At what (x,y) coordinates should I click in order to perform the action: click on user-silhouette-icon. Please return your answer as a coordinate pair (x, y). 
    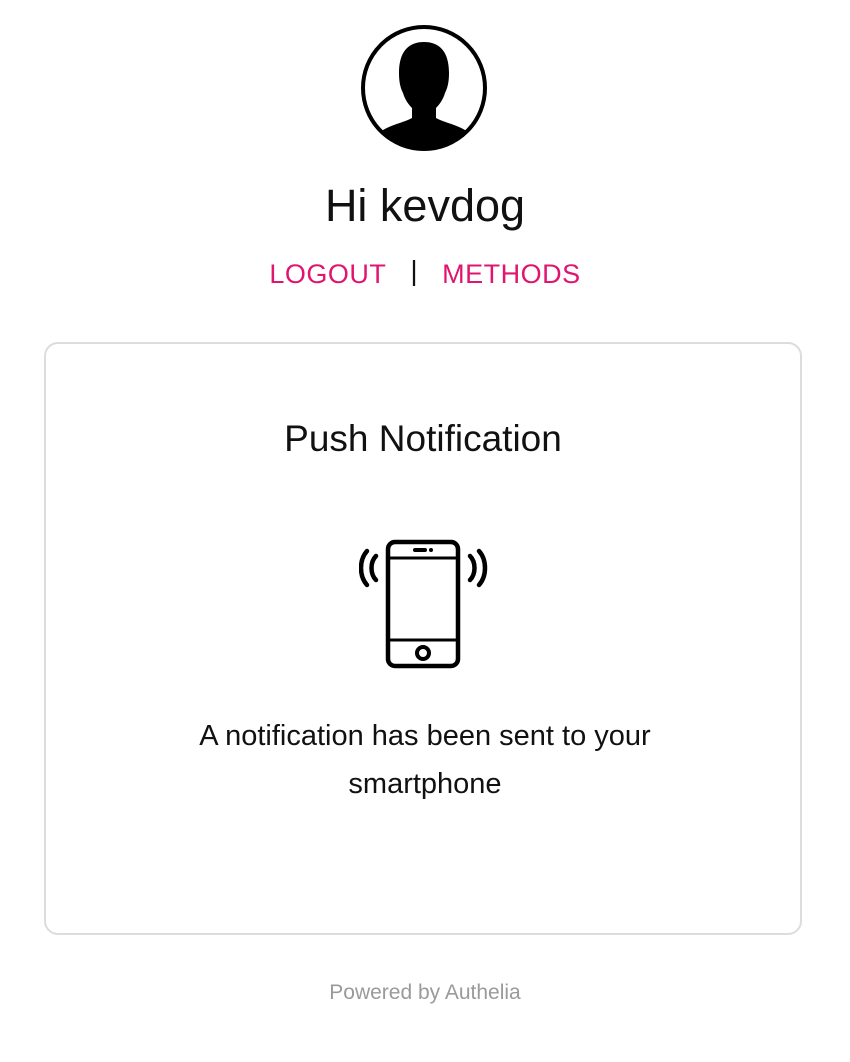
    Looking at the image, I should click on (424, 88).